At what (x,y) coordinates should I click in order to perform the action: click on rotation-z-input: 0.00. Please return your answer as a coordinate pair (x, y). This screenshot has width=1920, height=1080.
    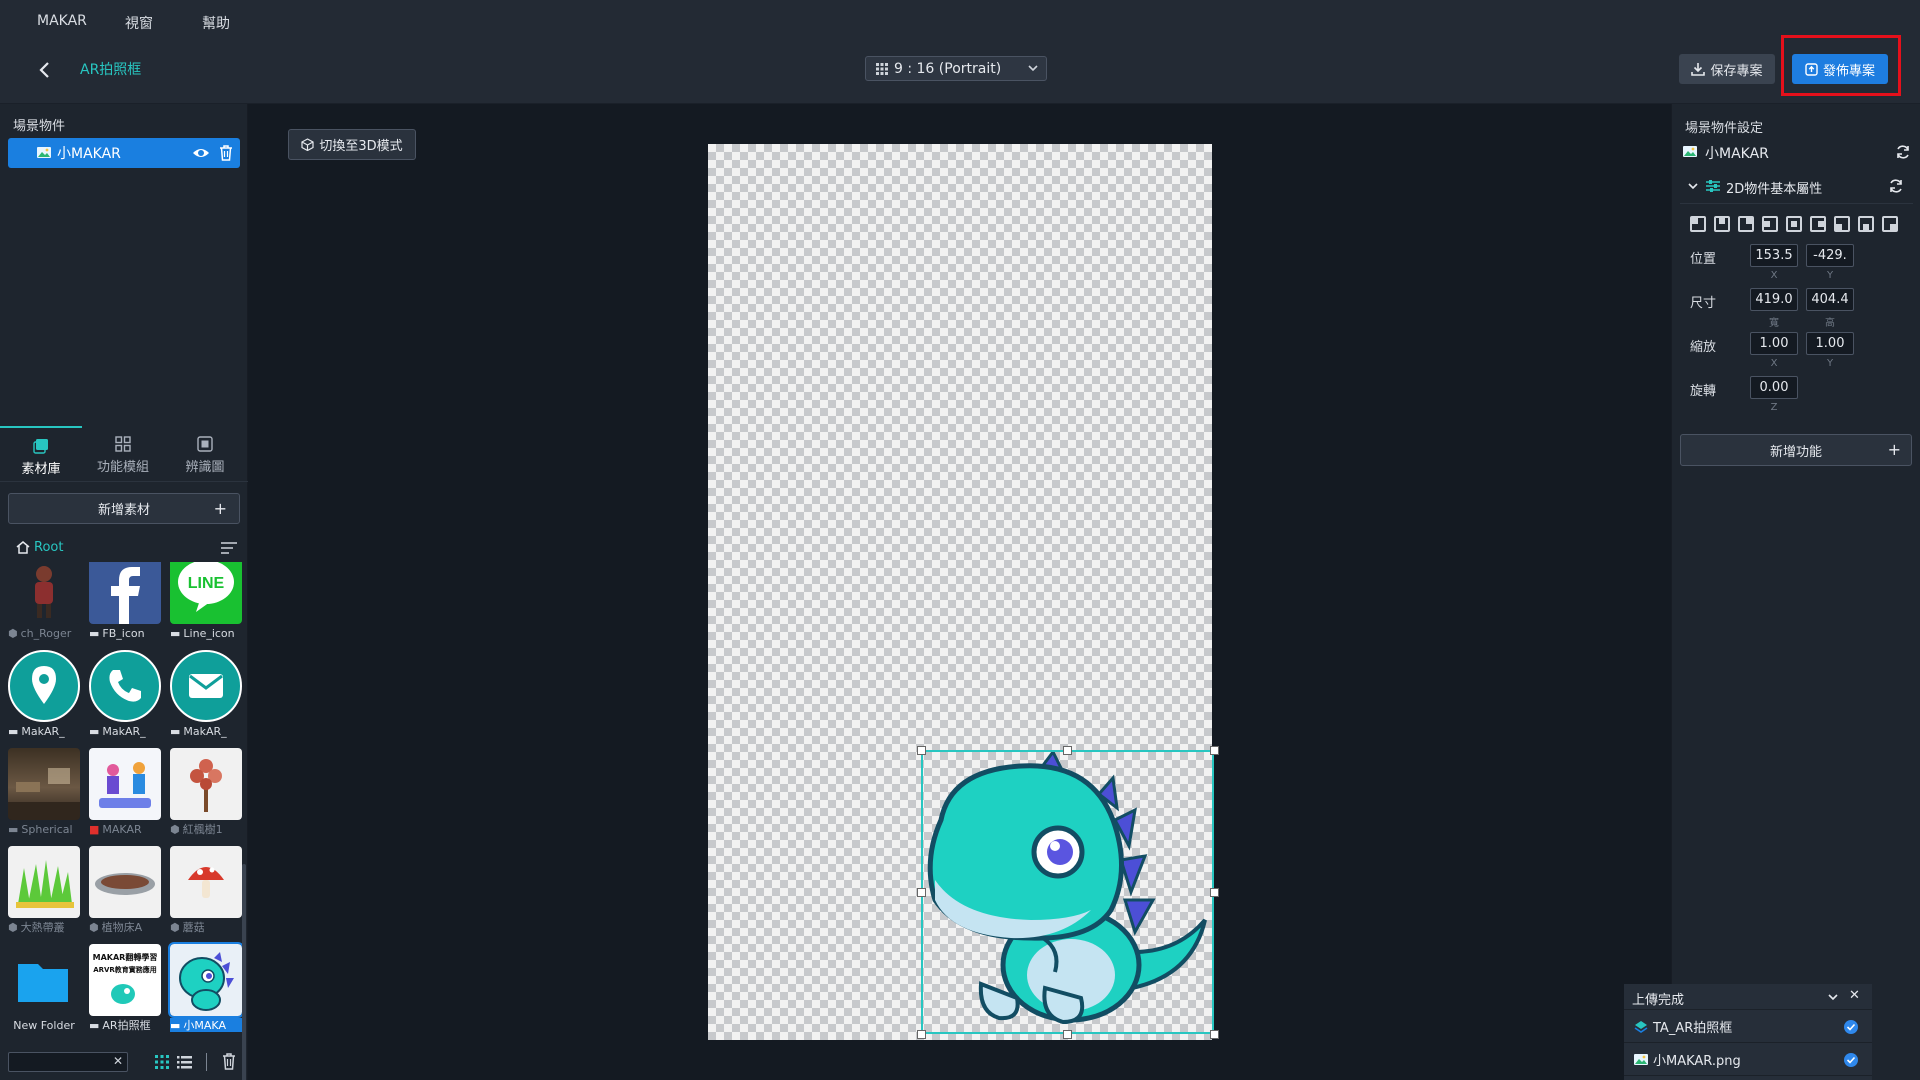
    Looking at the image, I should click on (1774, 387).